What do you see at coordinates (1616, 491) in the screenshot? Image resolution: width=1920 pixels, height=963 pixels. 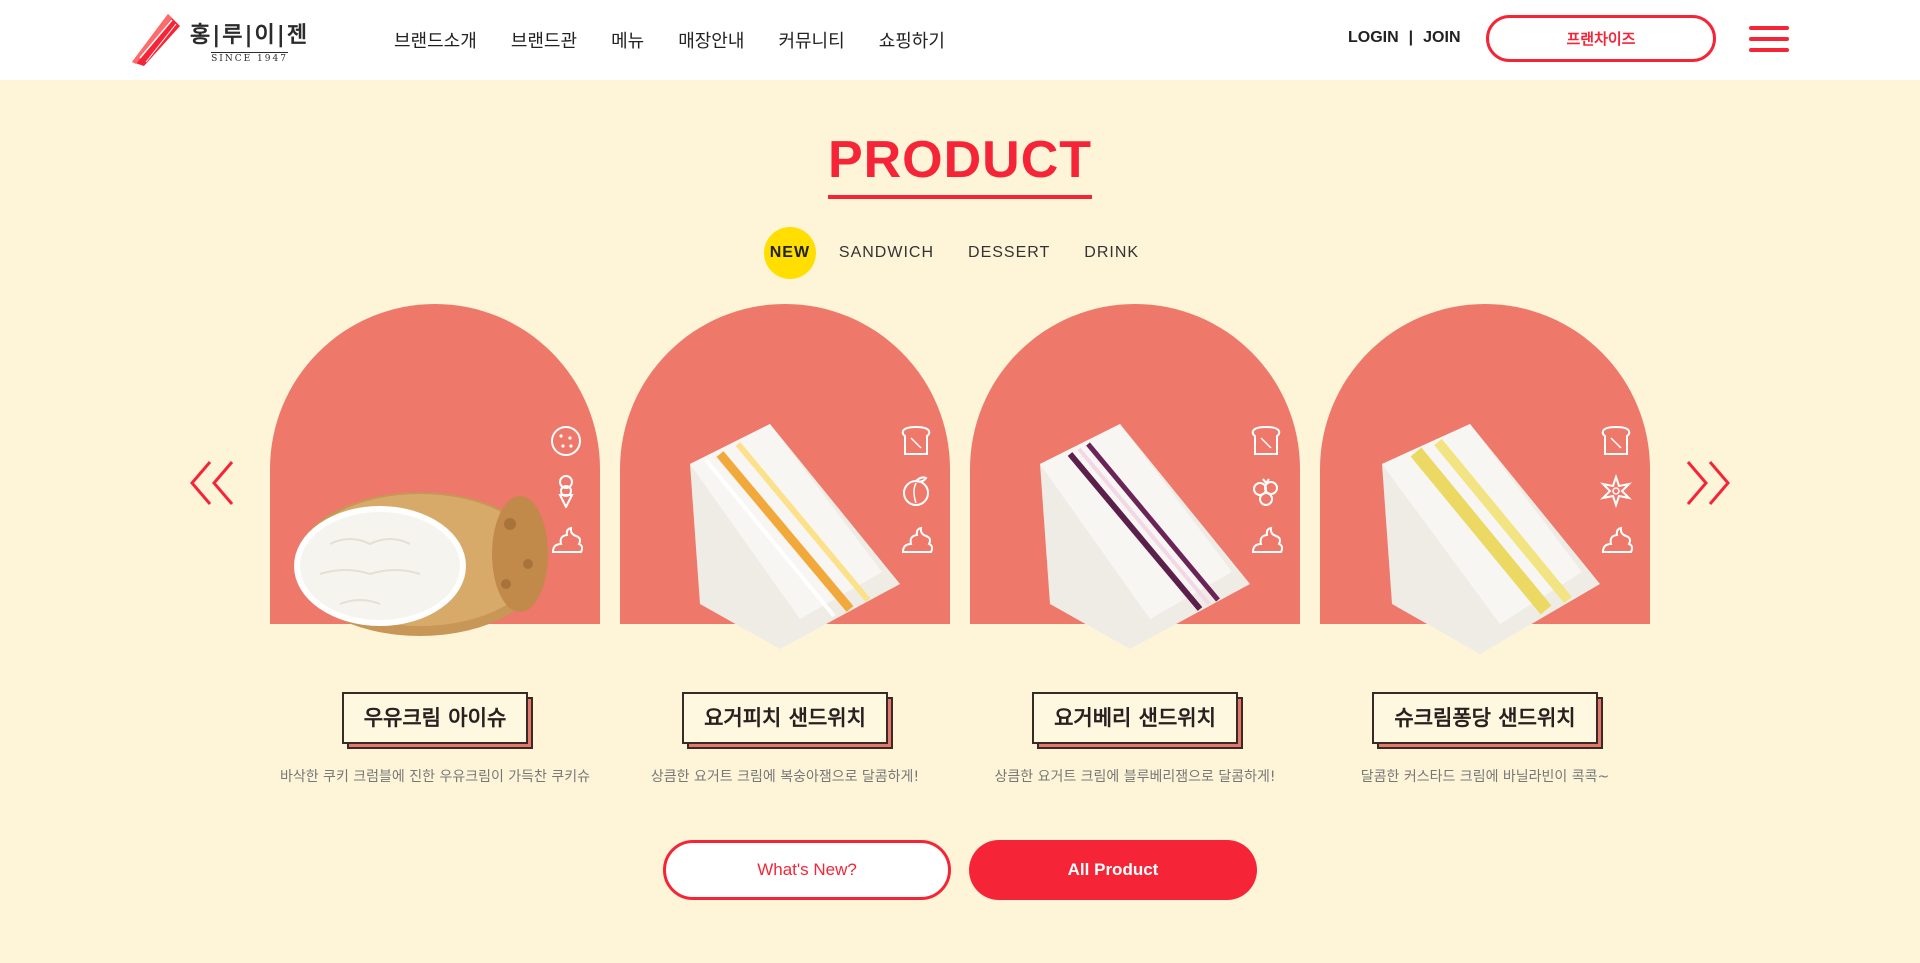 I see `vanilla-flower-icon` at bounding box center [1616, 491].